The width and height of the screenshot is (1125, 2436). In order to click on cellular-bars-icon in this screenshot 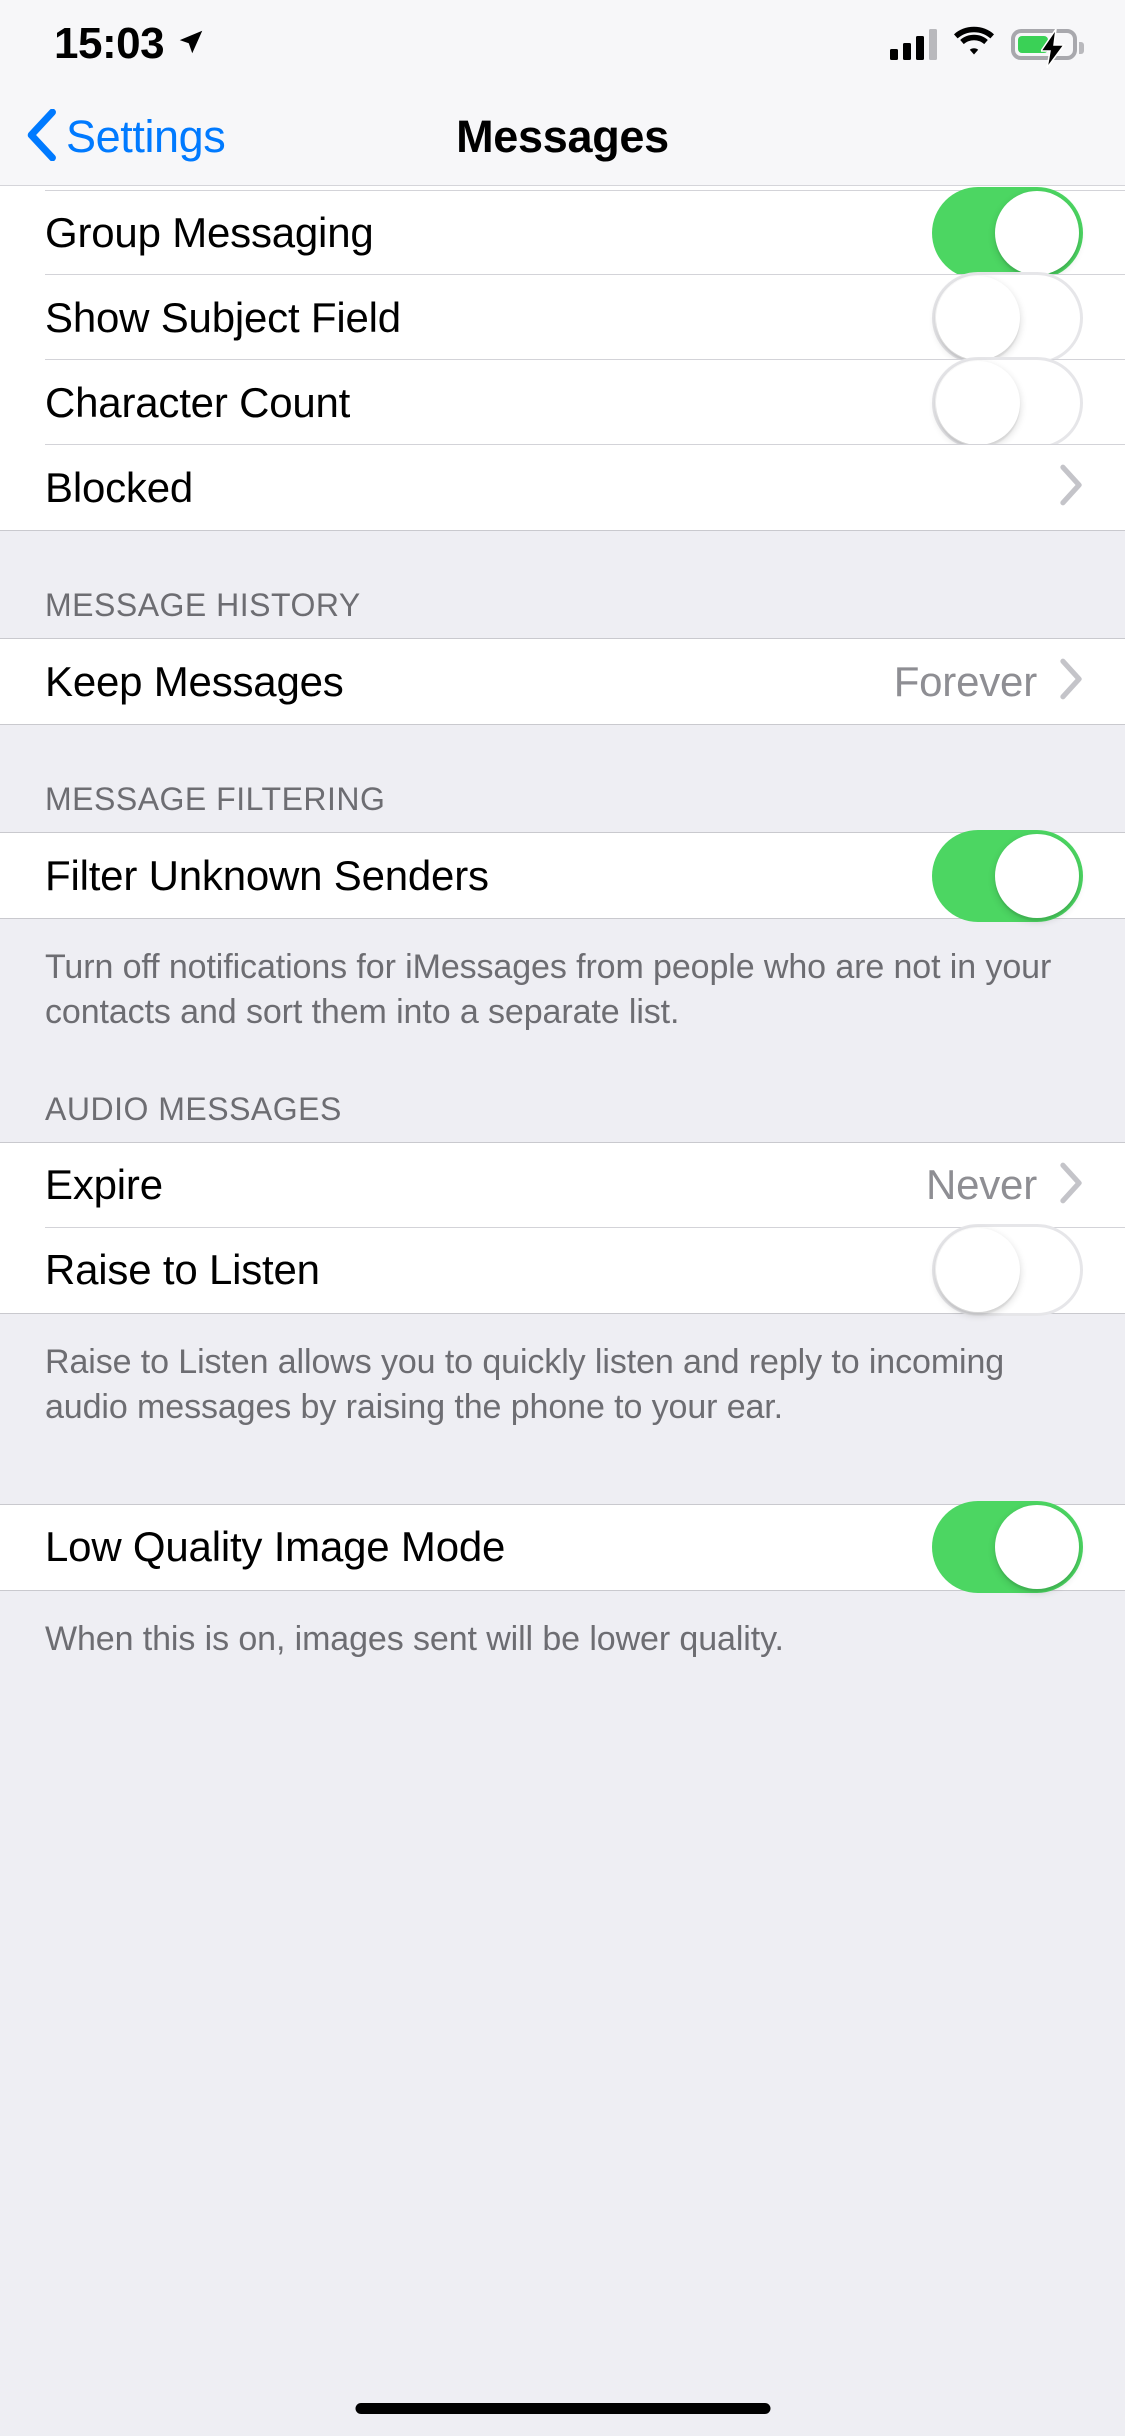, I will do `click(913, 44)`.